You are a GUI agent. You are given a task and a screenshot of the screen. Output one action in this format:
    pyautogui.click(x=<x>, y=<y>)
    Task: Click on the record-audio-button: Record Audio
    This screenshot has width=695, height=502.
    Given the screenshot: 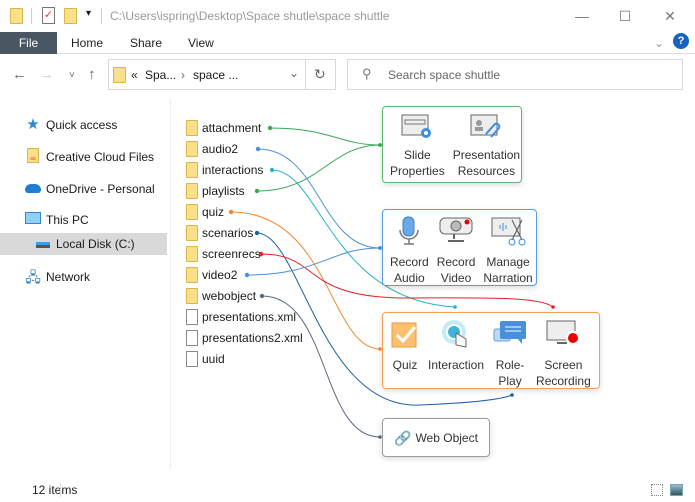 What is the action you would take?
    pyautogui.click(x=409, y=250)
    